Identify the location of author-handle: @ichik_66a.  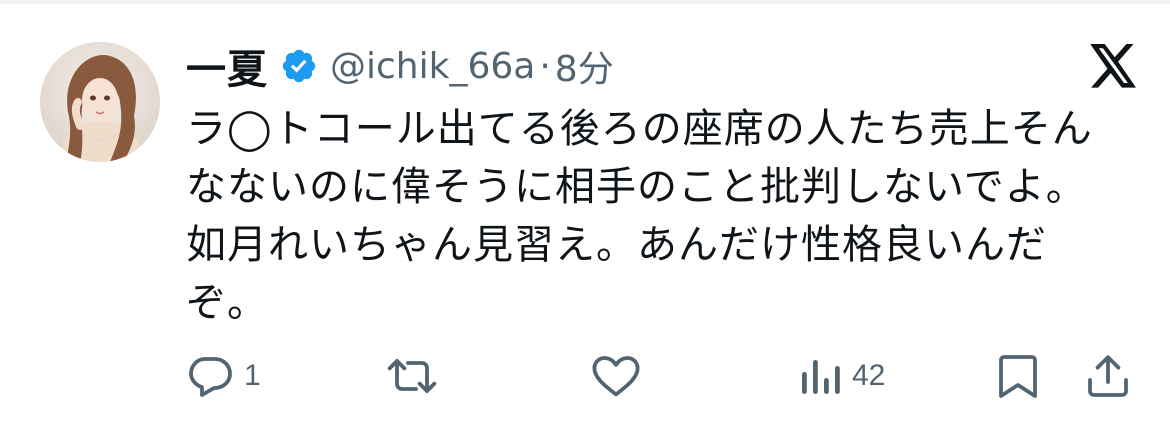
(432, 66).